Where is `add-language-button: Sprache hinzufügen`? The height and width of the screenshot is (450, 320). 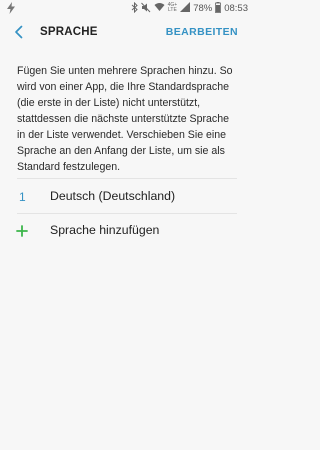
add-language-button: Sprache hinzufügen is located at coordinates (127, 230).